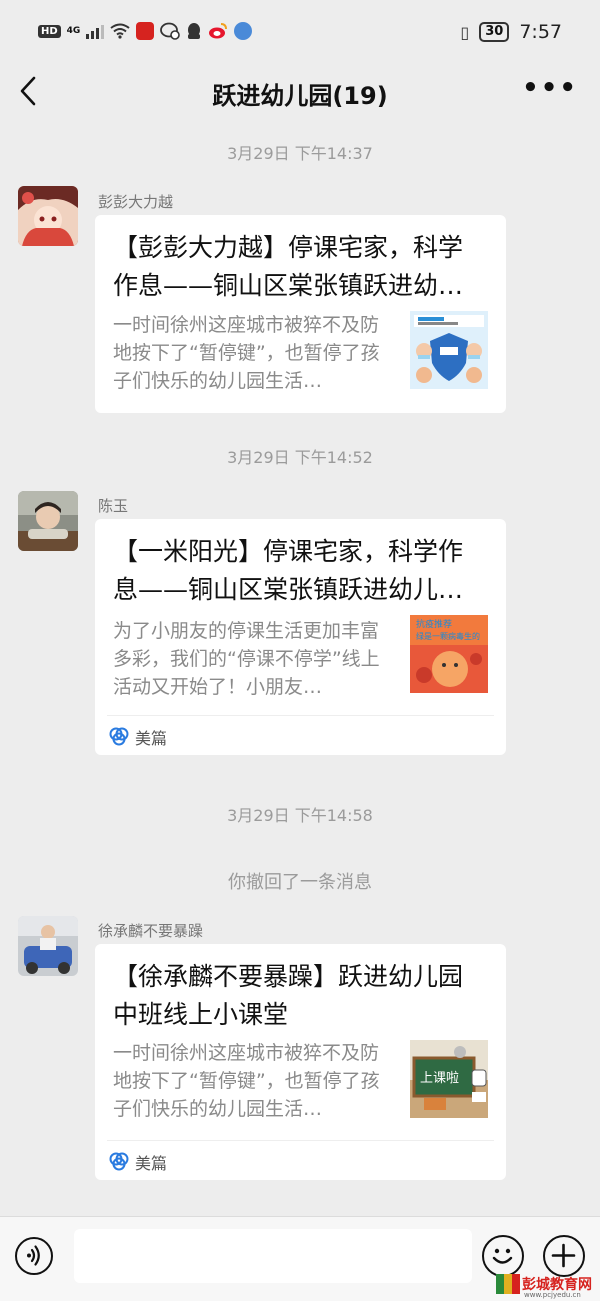  Describe the element at coordinates (300, 457) in the screenshot. I see `message-timestamp: 3月29日 下午14:52` at that location.